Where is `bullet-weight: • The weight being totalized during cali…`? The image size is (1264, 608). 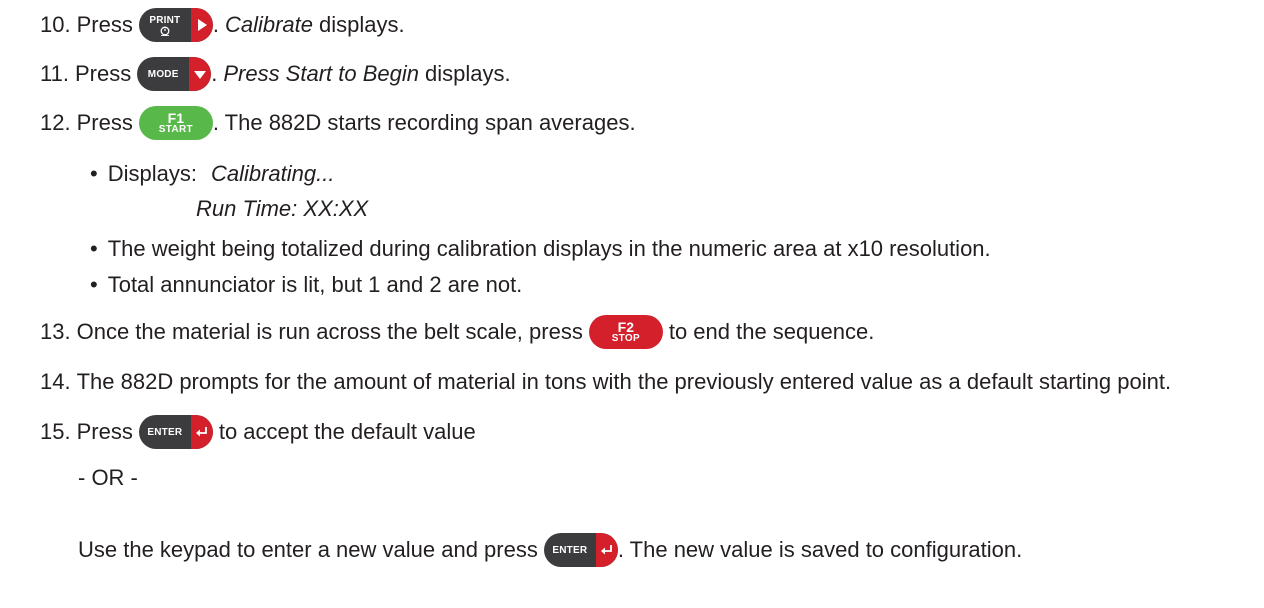
bullet-weight: • The weight being totalized during cali… is located at coordinates (540, 249).